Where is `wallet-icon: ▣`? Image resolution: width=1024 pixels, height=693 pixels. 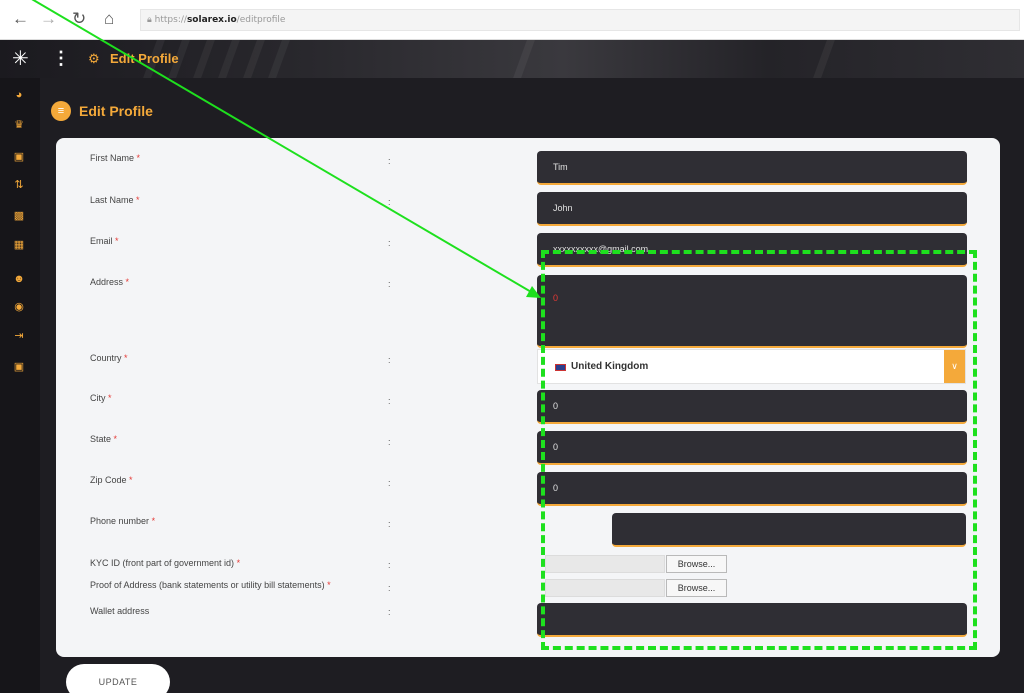 wallet-icon: ▣ is located at coordinates (19, 157).